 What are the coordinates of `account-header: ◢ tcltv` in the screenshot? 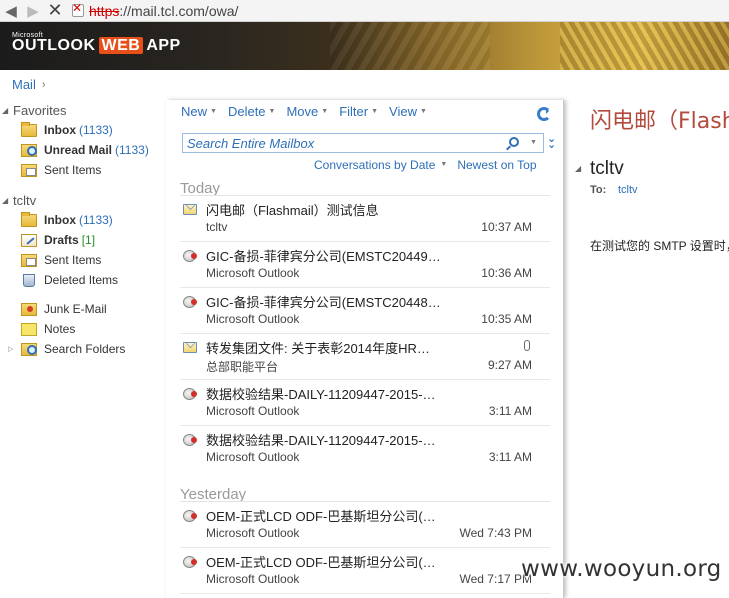 It's located at (83, 200).